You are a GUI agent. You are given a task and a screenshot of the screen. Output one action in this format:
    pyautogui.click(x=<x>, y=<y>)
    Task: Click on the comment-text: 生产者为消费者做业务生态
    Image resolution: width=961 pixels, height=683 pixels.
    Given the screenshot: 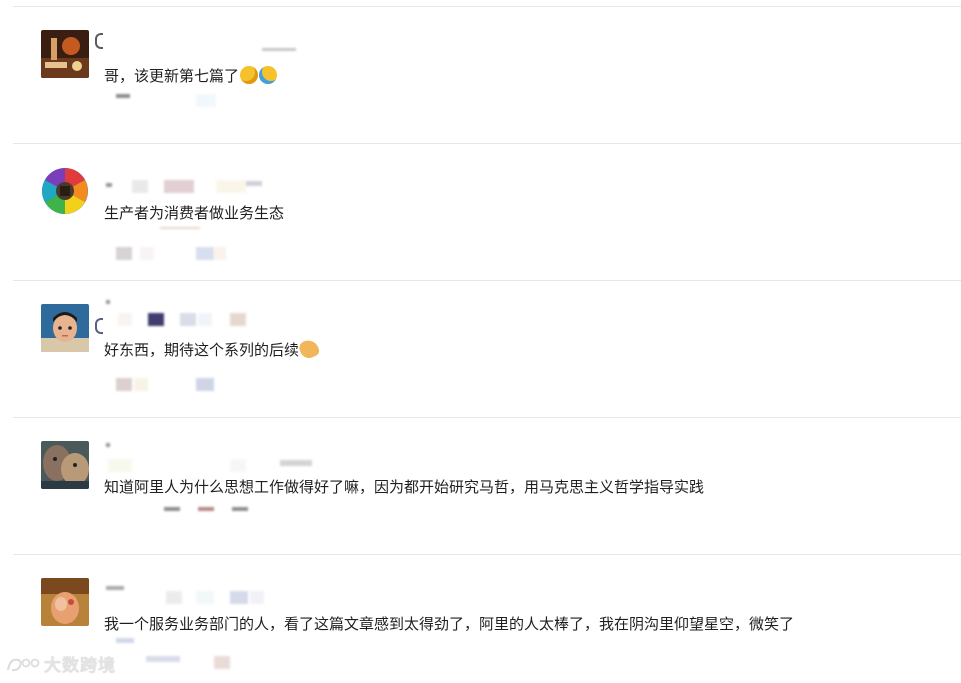 What is the action you would take?
    pyautogui.click(x=194, y=213)
    